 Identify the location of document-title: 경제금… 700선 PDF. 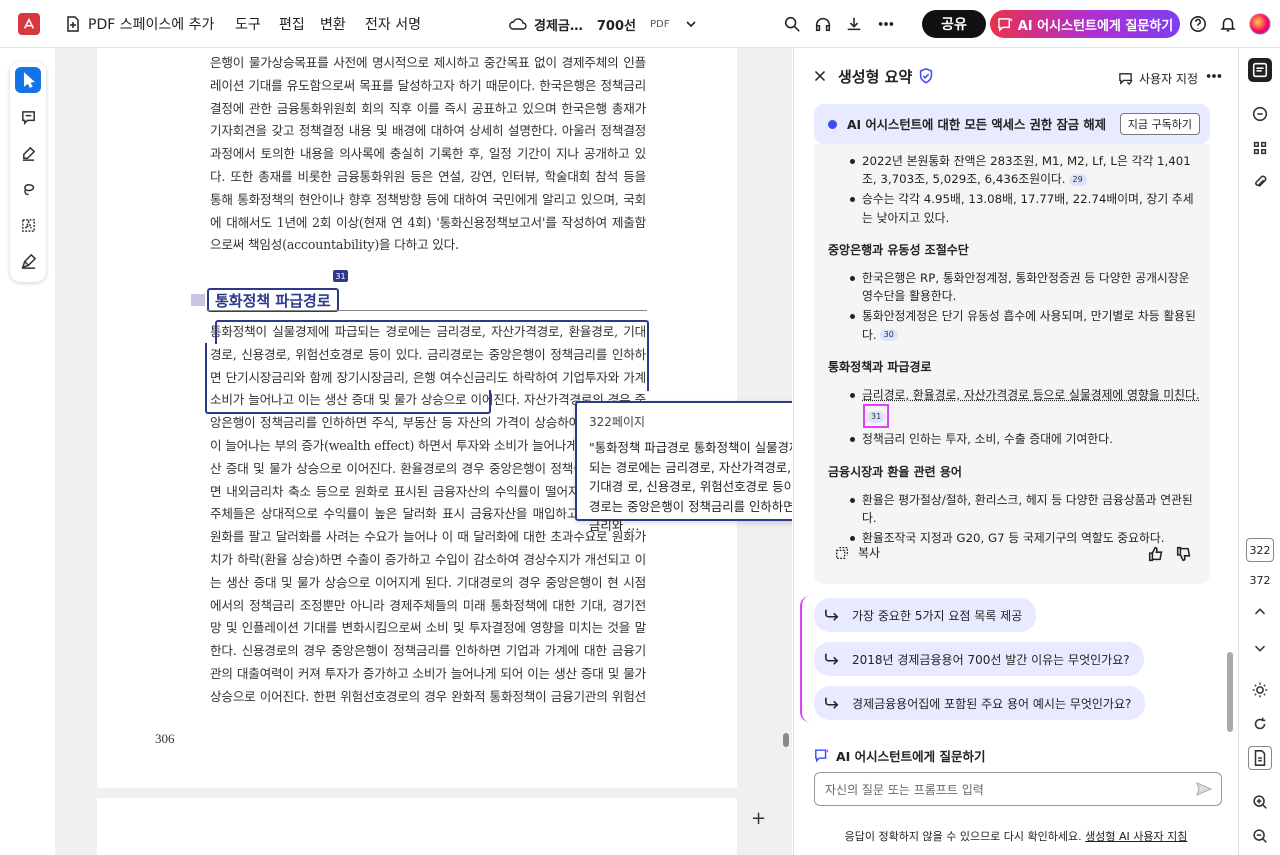
(602, 24).